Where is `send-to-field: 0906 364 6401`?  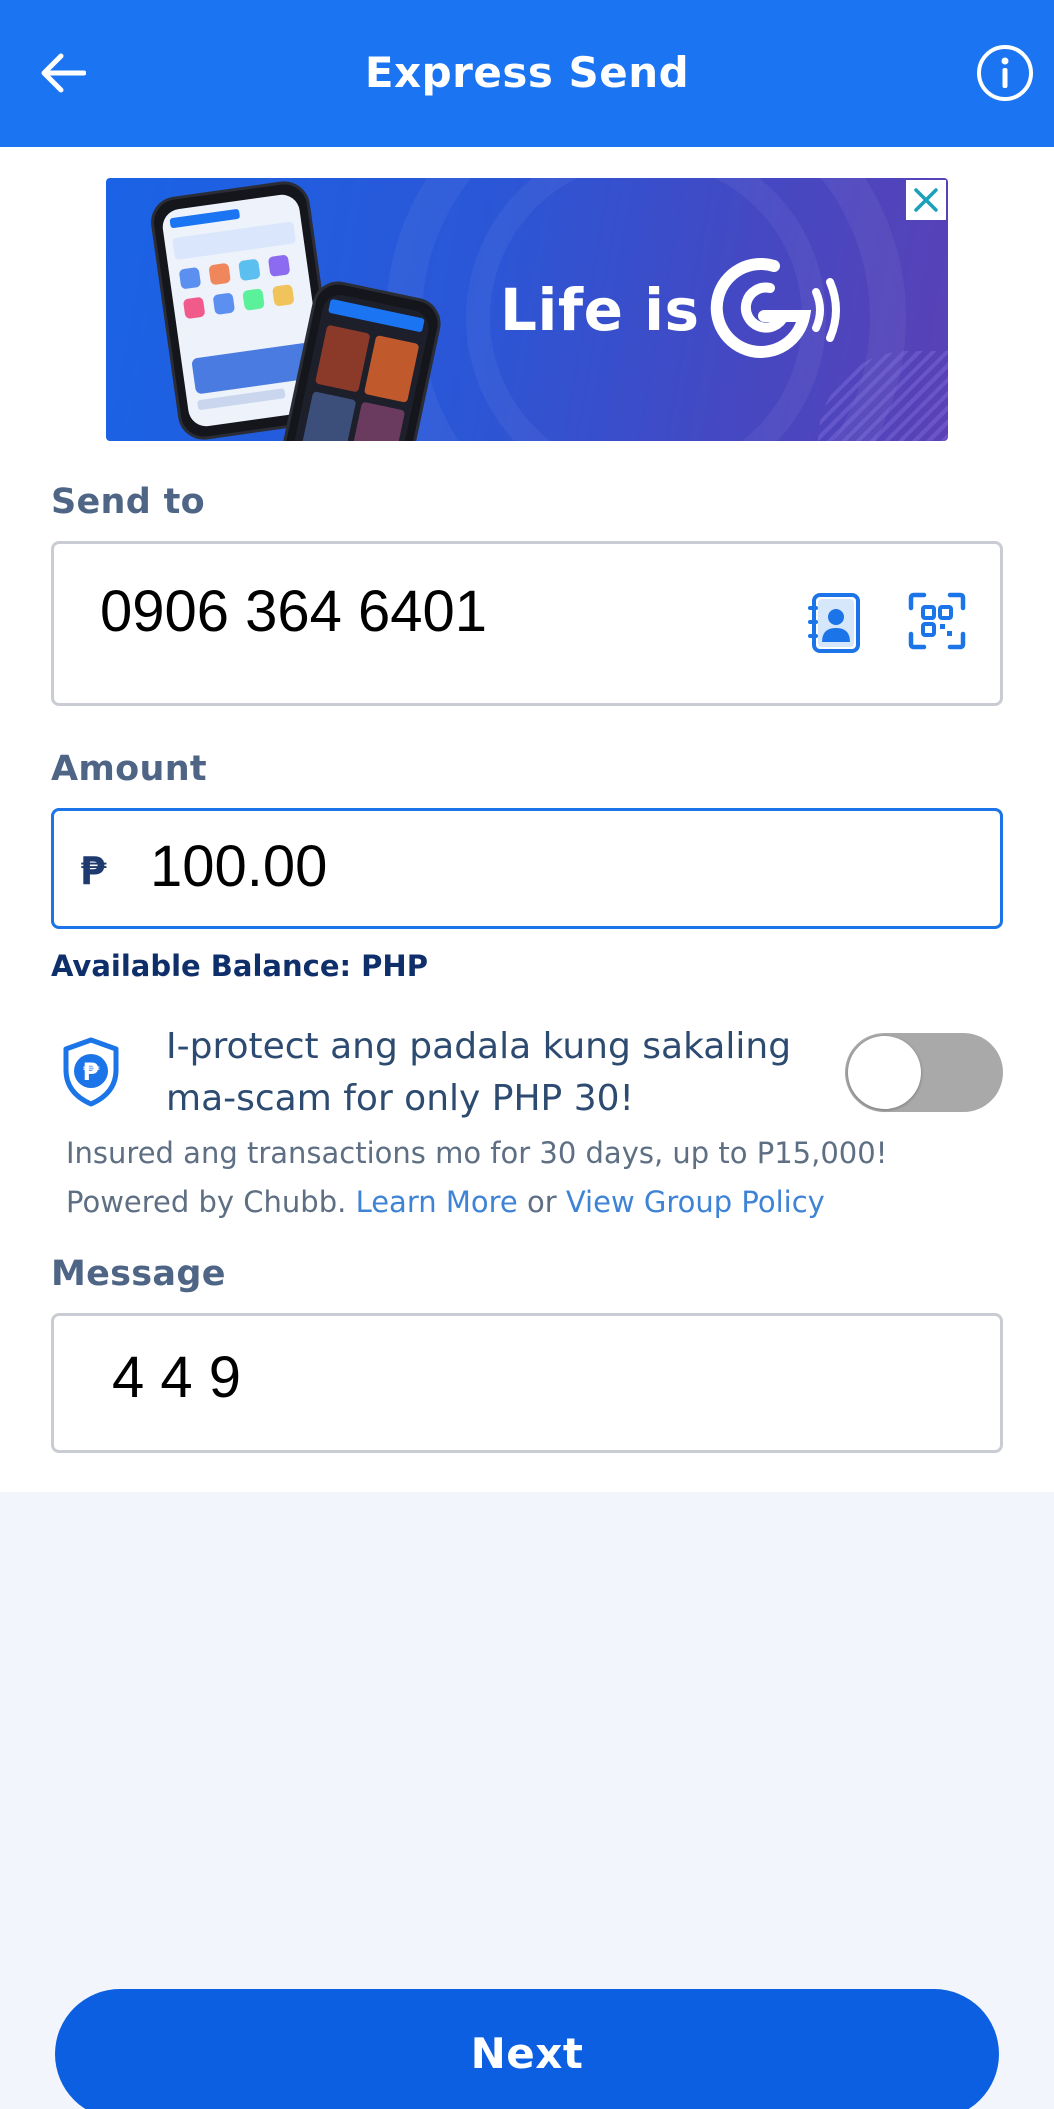 send-to-field: 0906 364 6401 is located at coordinates (527, 623).